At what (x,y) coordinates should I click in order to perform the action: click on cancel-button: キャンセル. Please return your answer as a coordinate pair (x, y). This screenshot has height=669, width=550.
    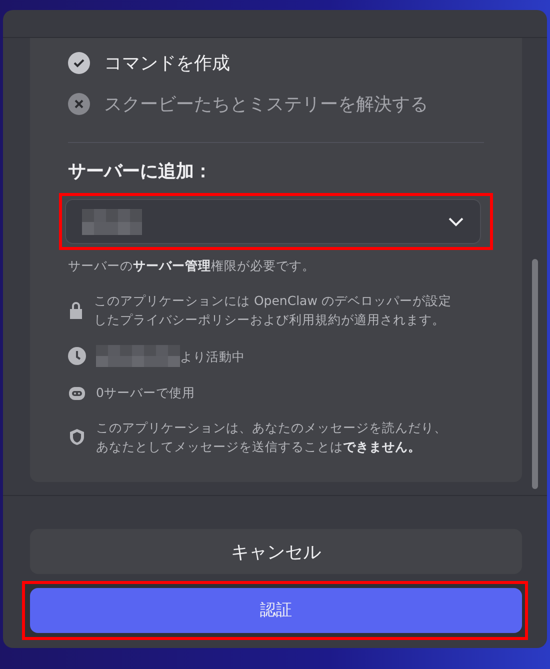
    Looking at the image, I should click on (276, 551).